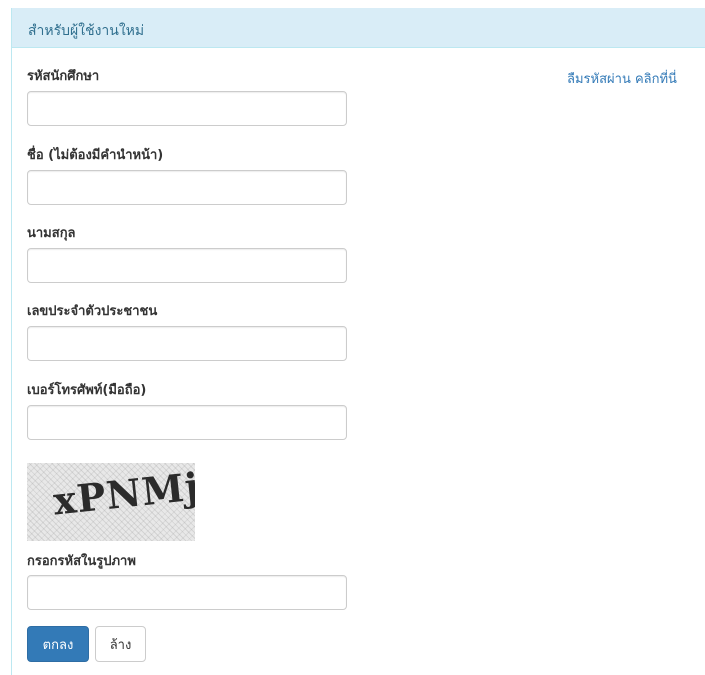 The width and height of the screenshot is (705, 675). Describe the element at coordinates (358, 28) in the screenshot. I see `panel-heading: สำหรับผู้ใช้งานใหม่` at that location.